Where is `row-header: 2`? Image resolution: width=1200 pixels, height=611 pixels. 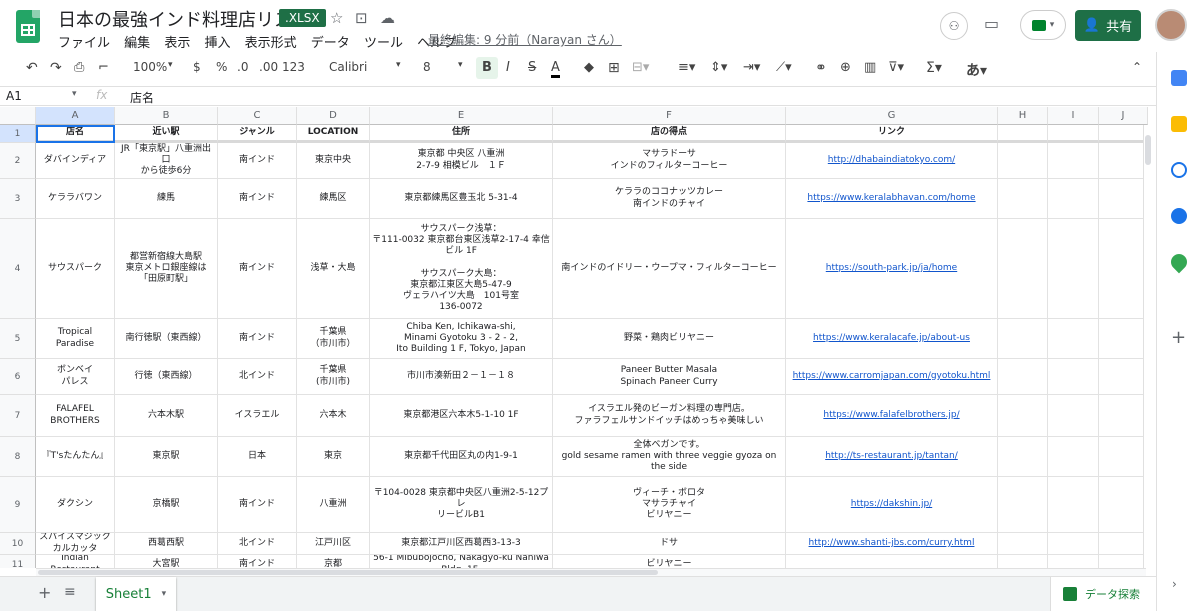
row-header: 2 is located at coordinates (18, 161).